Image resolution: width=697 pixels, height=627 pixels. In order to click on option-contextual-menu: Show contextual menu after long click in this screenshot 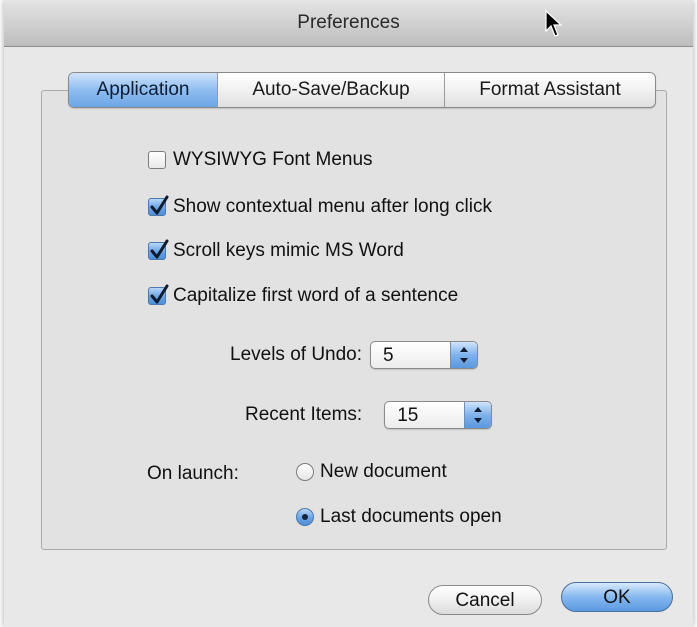, I will do `click(320, 207)`.